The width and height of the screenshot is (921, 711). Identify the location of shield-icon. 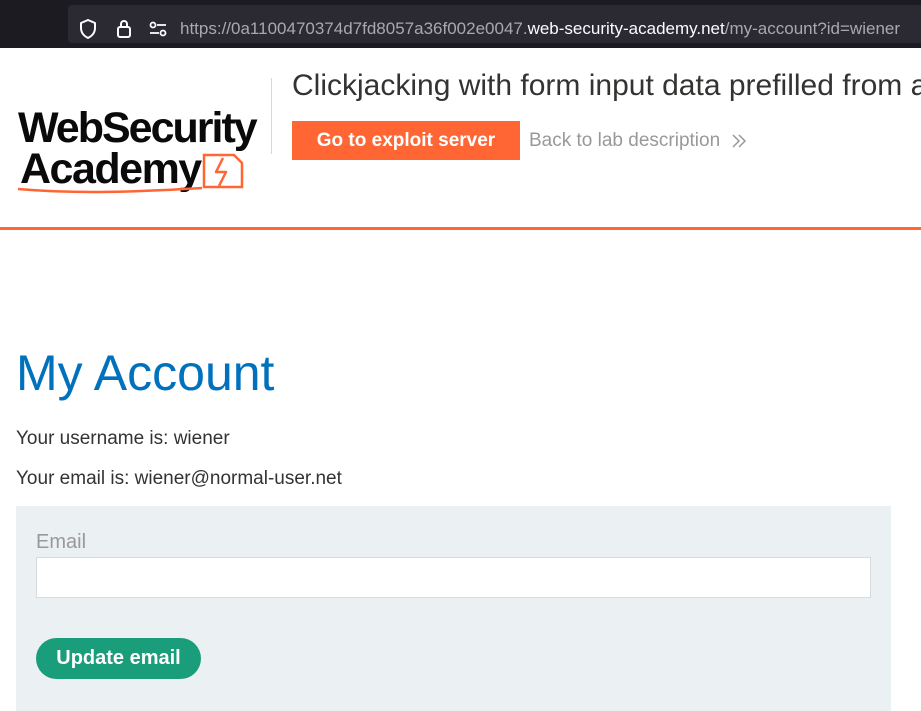
(88, 29).